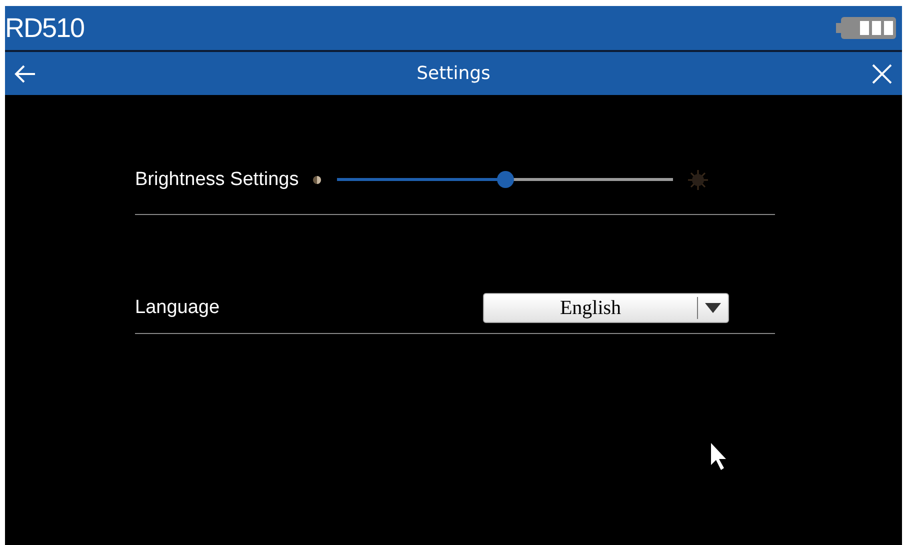  I want to click on brightness-label: Brightness Settings, so click(217, 179).